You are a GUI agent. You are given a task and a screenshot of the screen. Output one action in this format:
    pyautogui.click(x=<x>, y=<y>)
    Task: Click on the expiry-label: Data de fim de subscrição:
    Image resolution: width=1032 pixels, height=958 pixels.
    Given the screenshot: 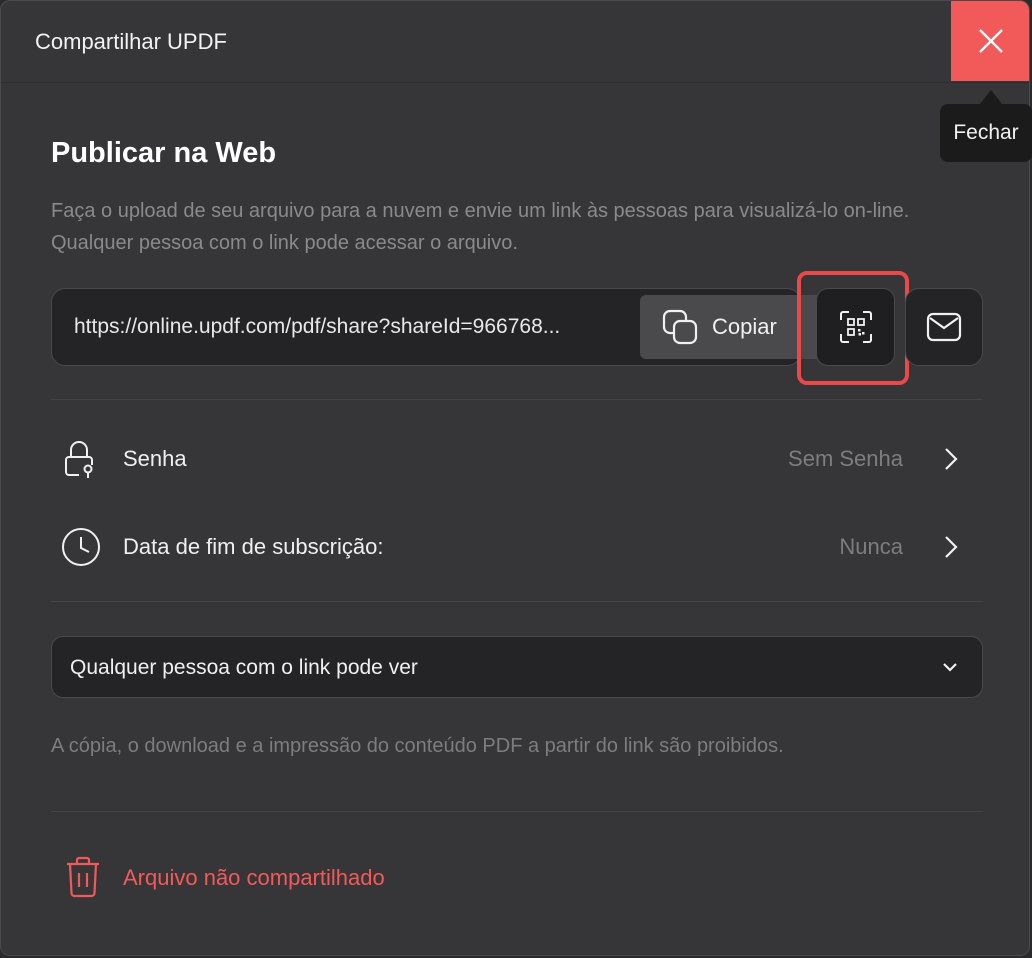 What is the action you would take?
    pyautogui.click(x=253, y=546)
    